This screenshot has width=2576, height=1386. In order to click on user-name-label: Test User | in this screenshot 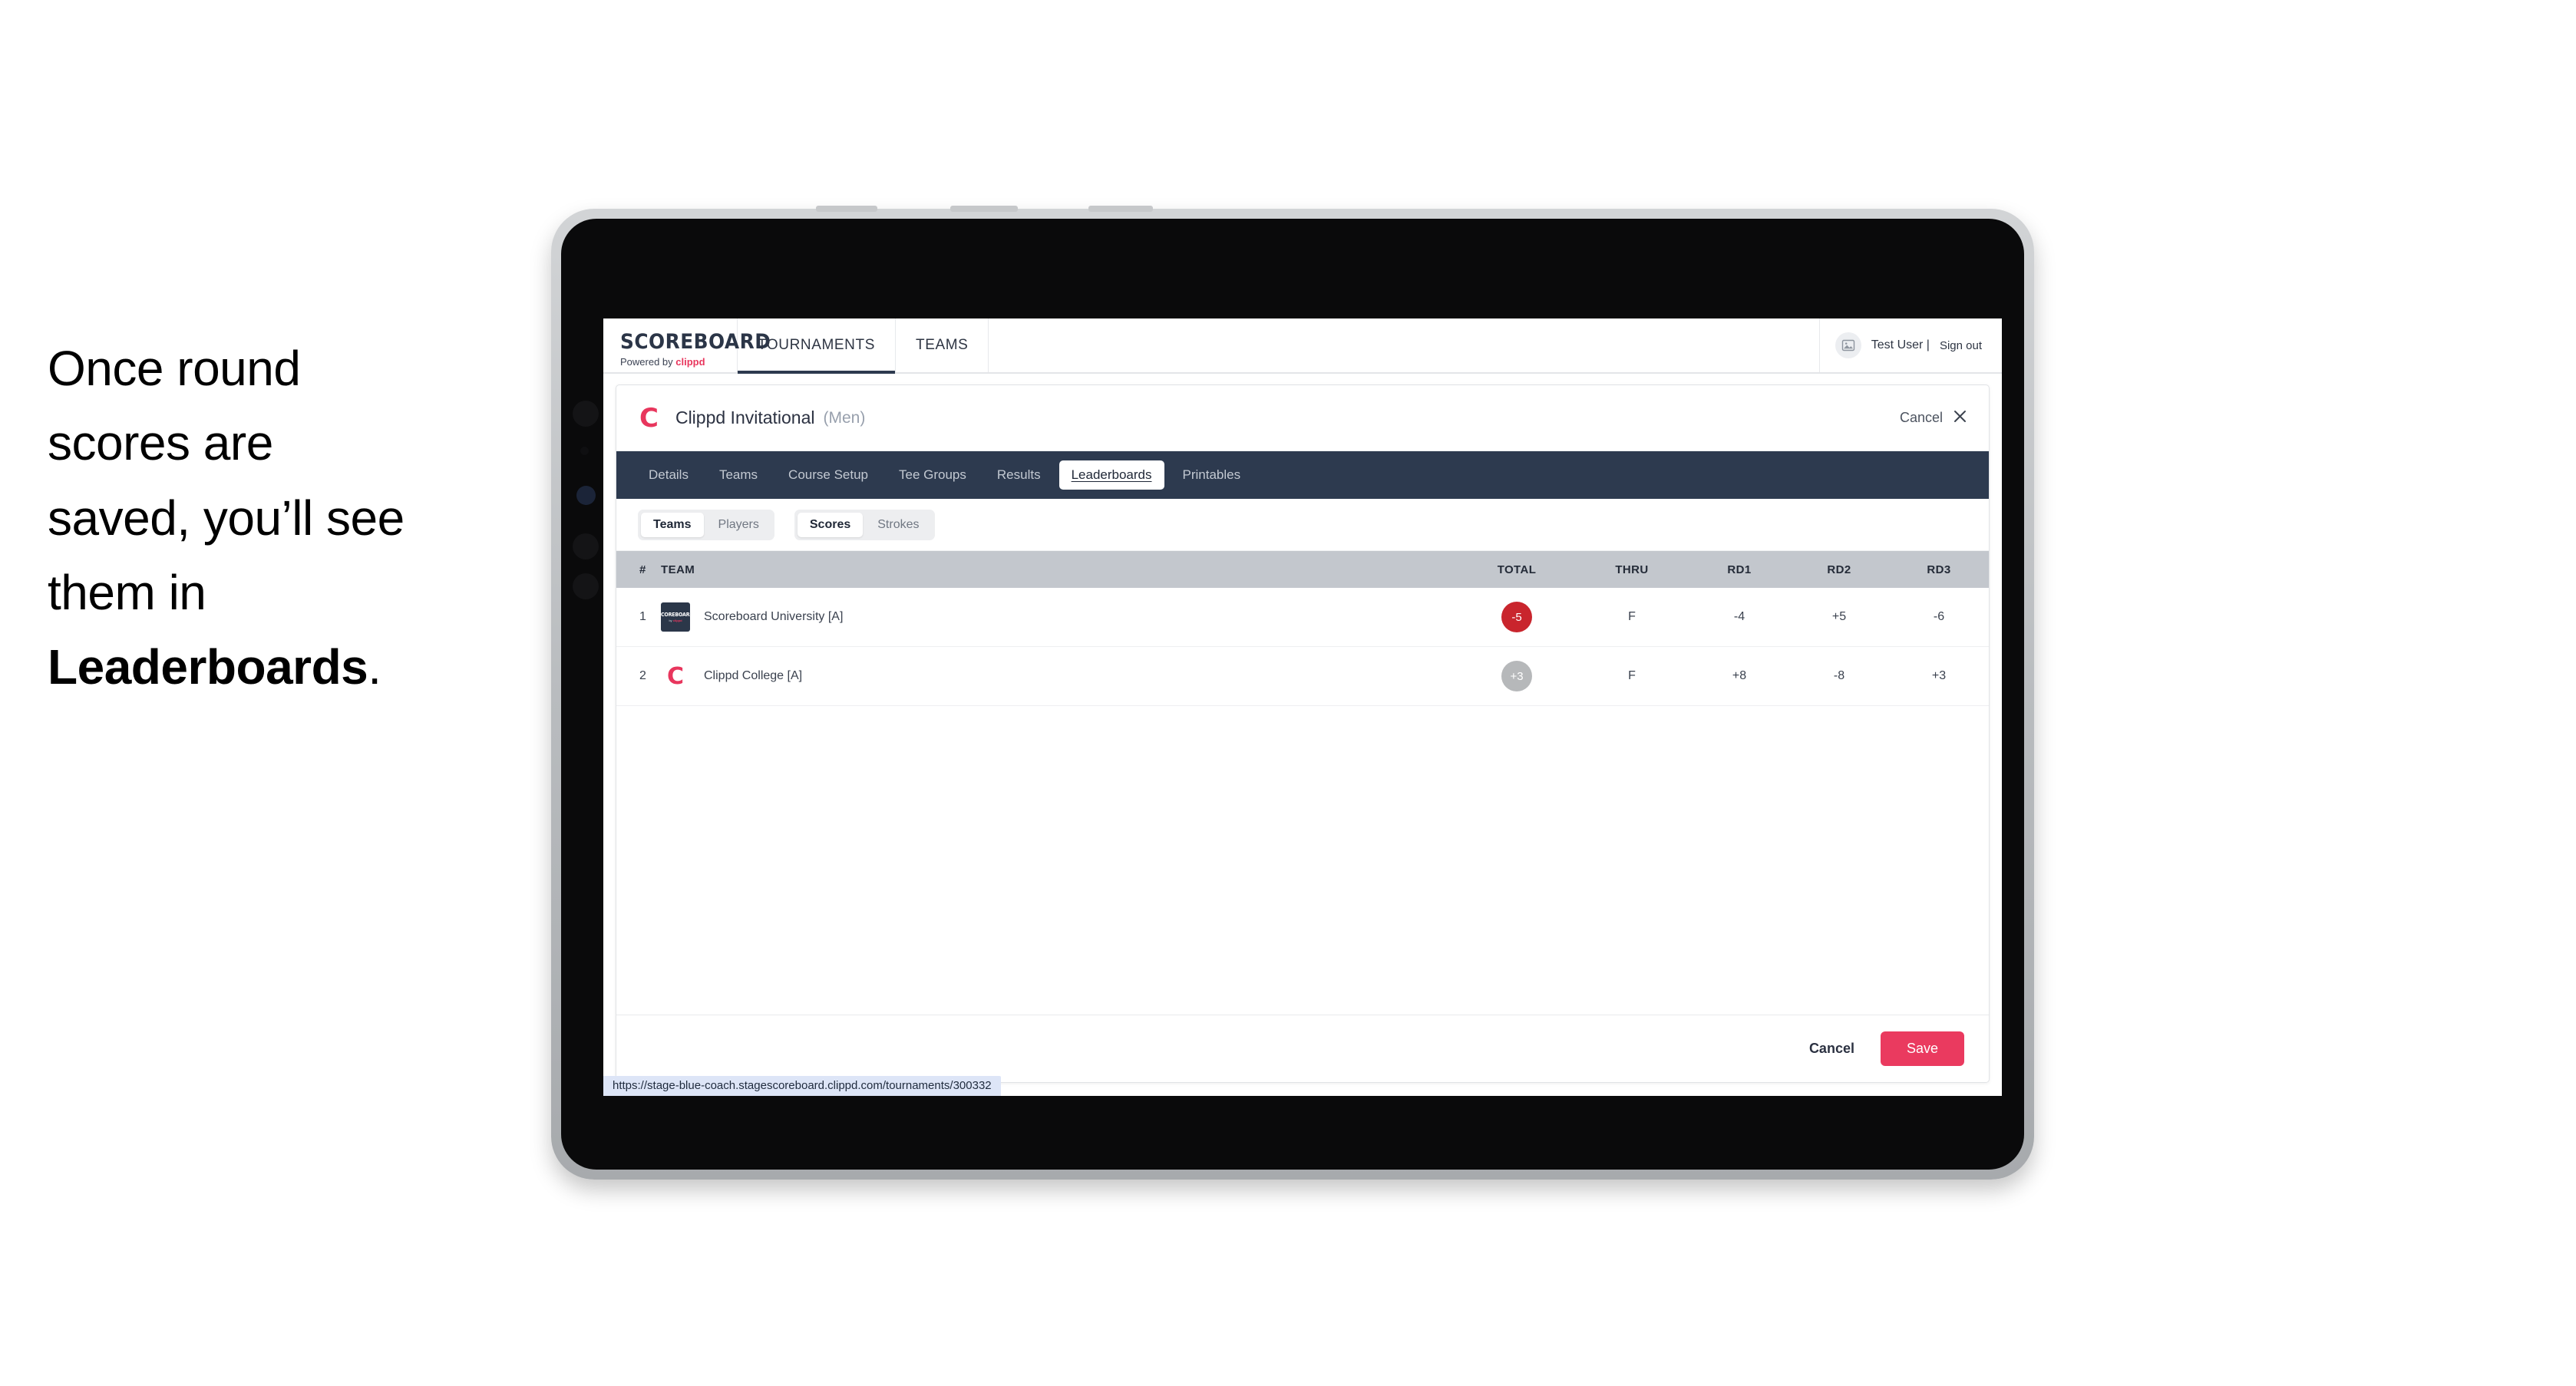, I will do `click(1900, 344)`.